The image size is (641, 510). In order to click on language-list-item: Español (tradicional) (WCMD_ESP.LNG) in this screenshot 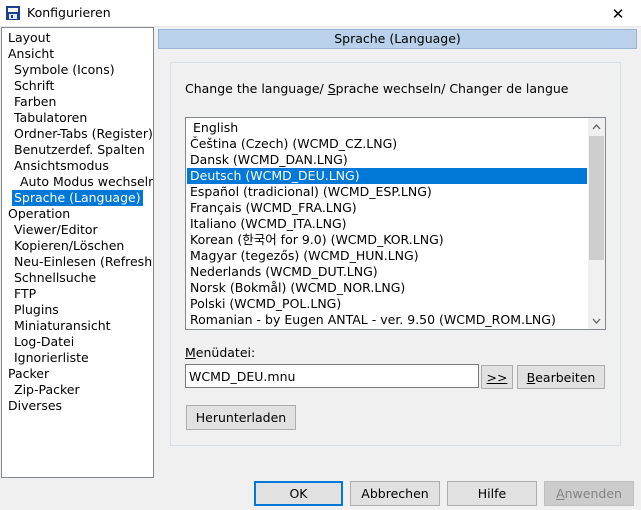, I will do `click(387, 192)`.